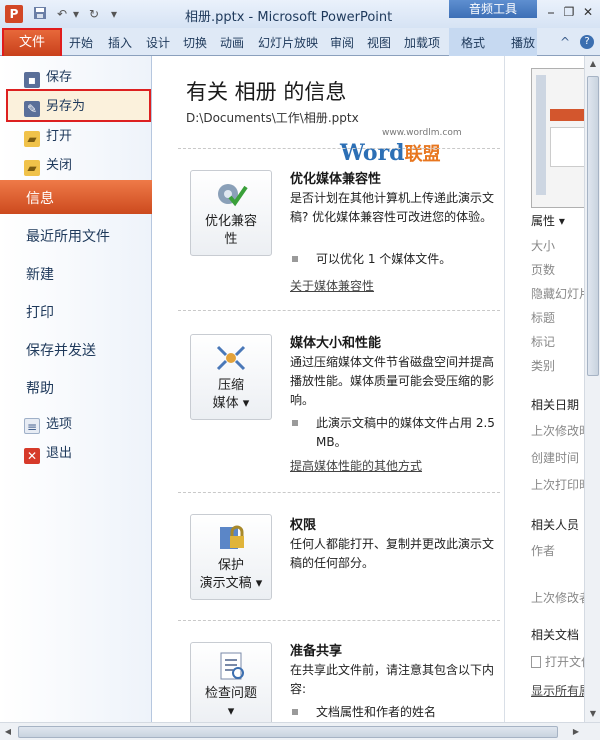 The image size is (600, 740). What do you see at coordinates (576, 731) in the screenshot?
I see `scroll-right-icon: ▶` at bounding box center [576, 731].